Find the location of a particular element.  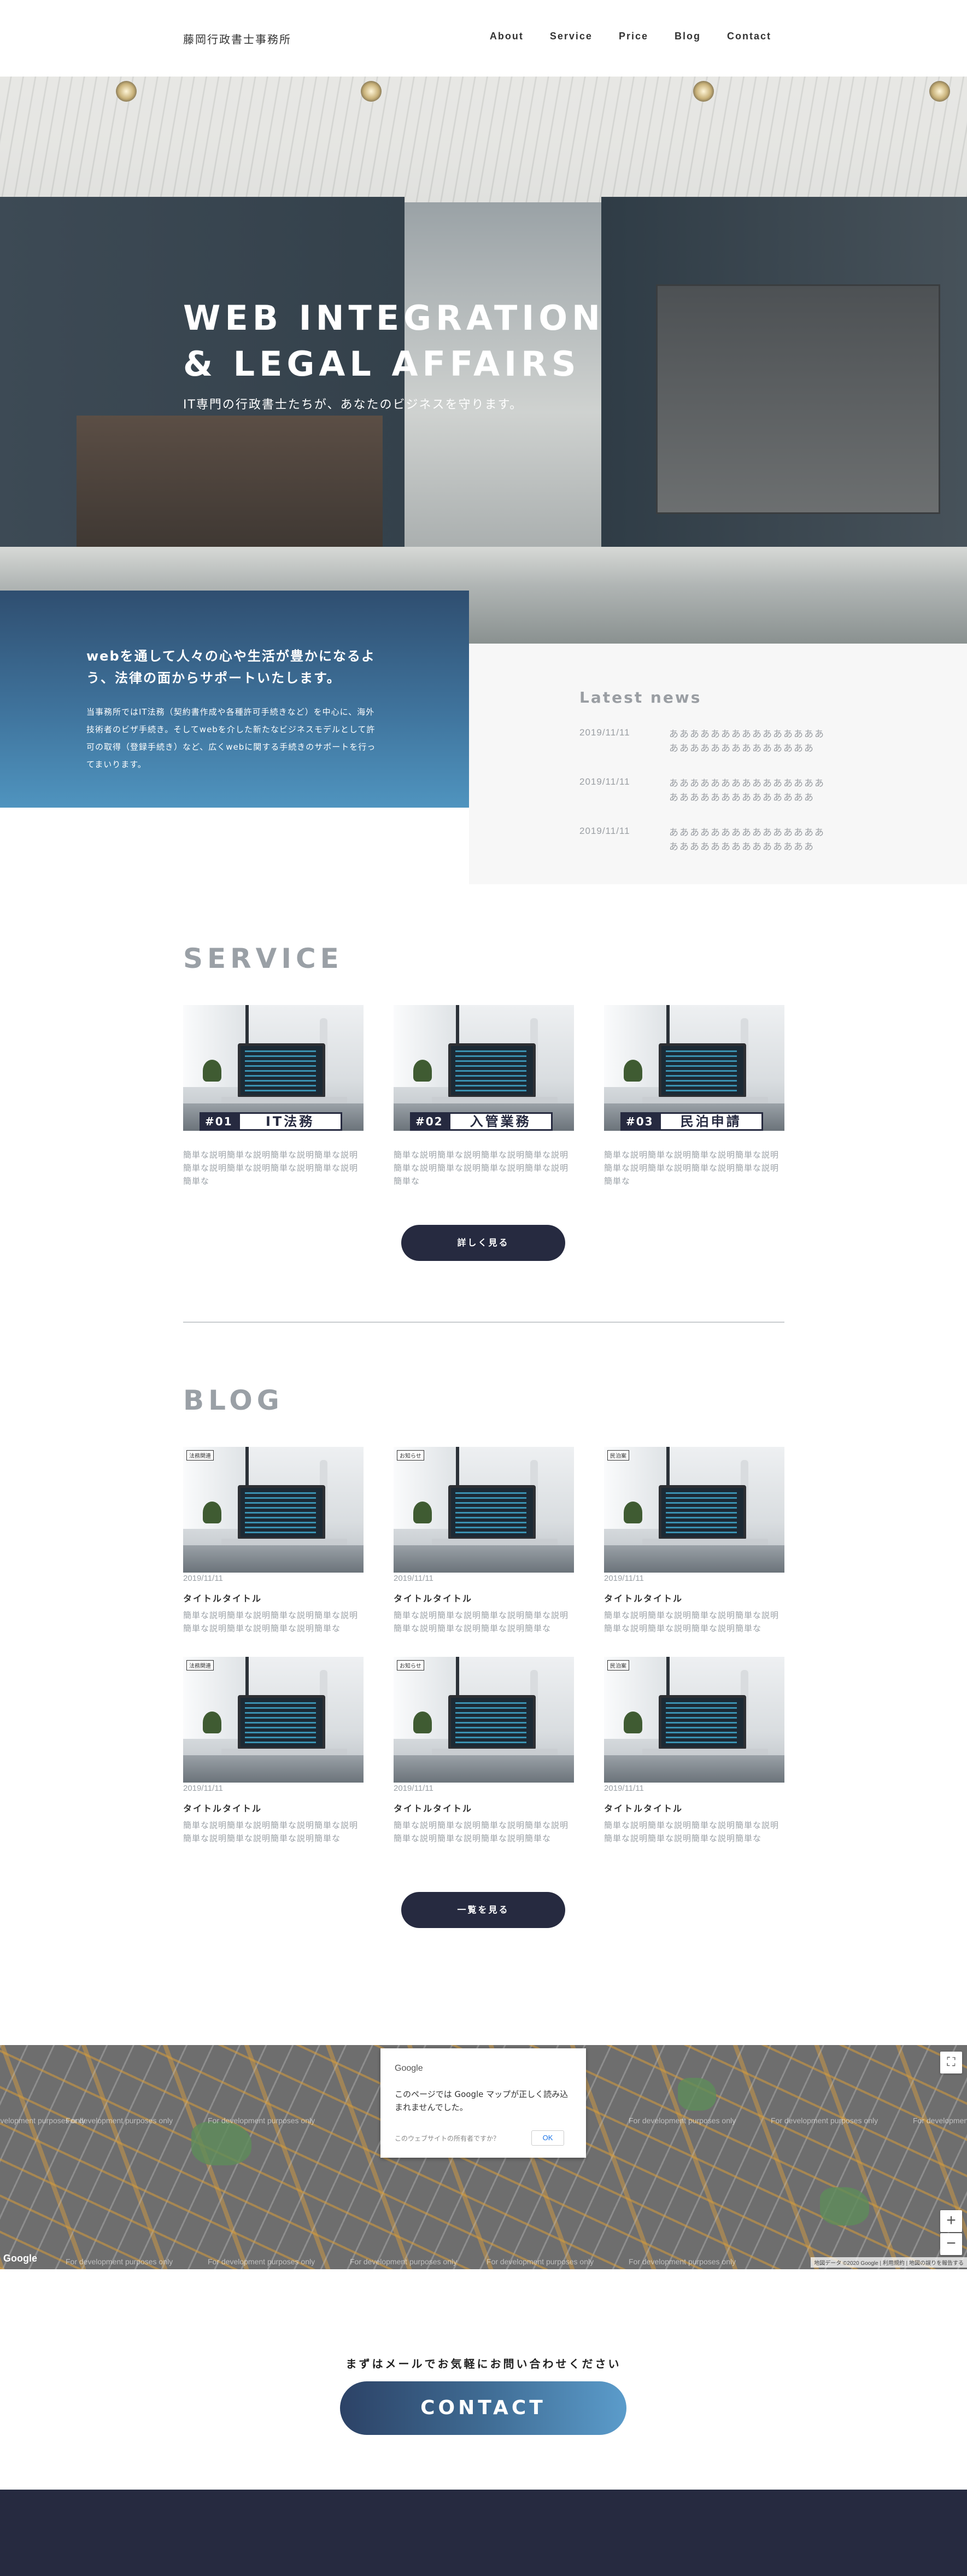

zoom-out-button: − is located at coordinates (951, 2244).